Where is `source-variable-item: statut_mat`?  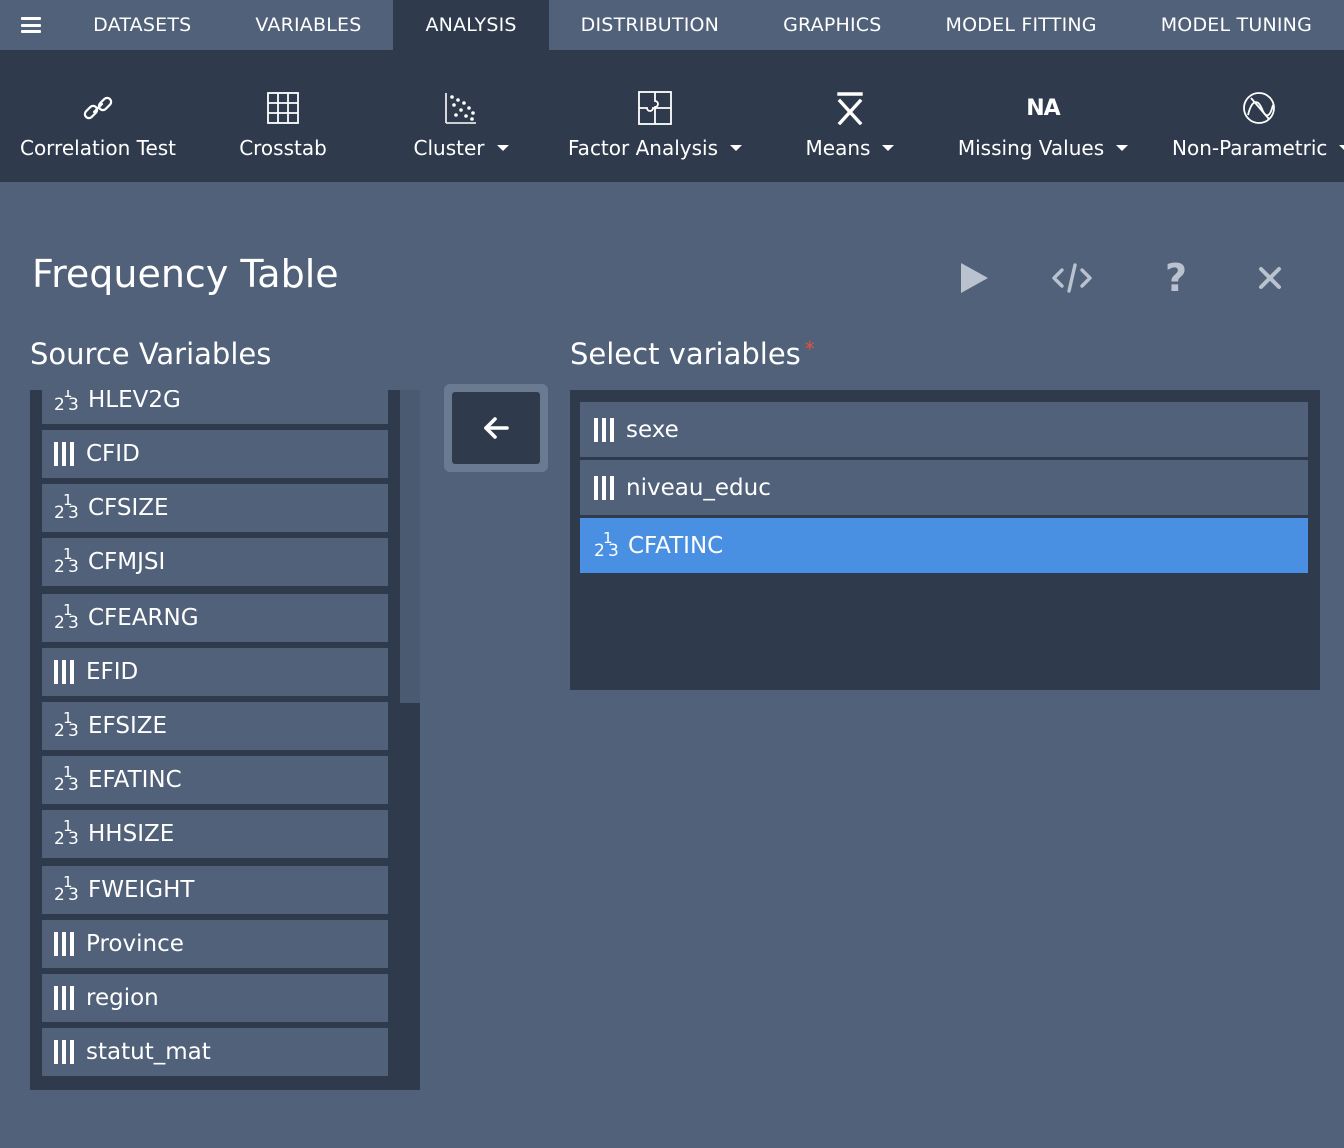
source-variable-item: statut_mat is located at coordinates (215, 1052).